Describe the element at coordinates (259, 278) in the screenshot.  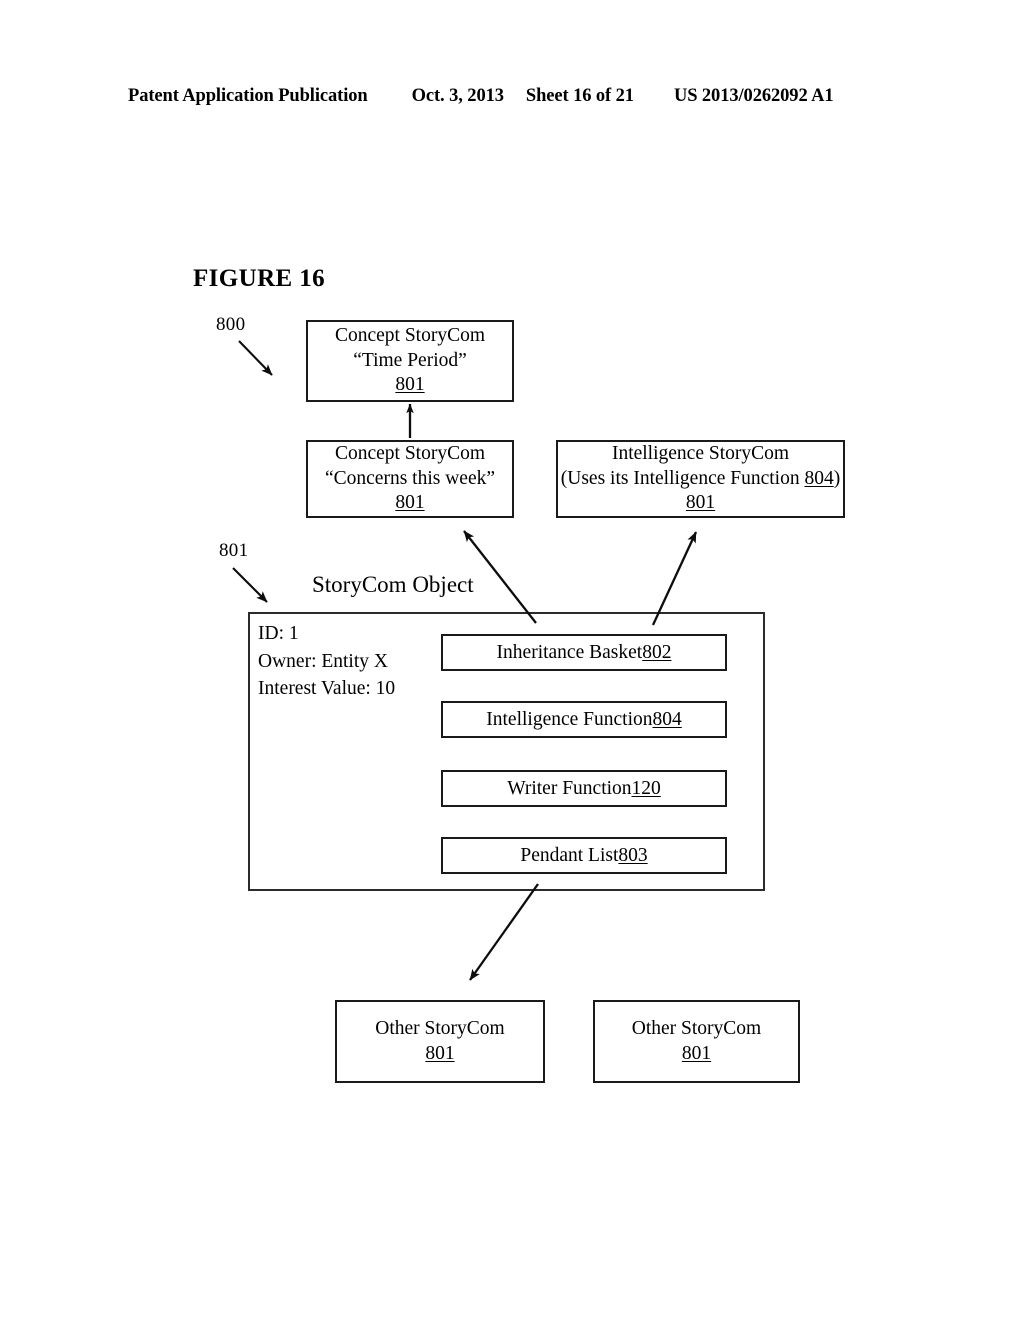
I see `figure-title: FIGURE 16` at that location.